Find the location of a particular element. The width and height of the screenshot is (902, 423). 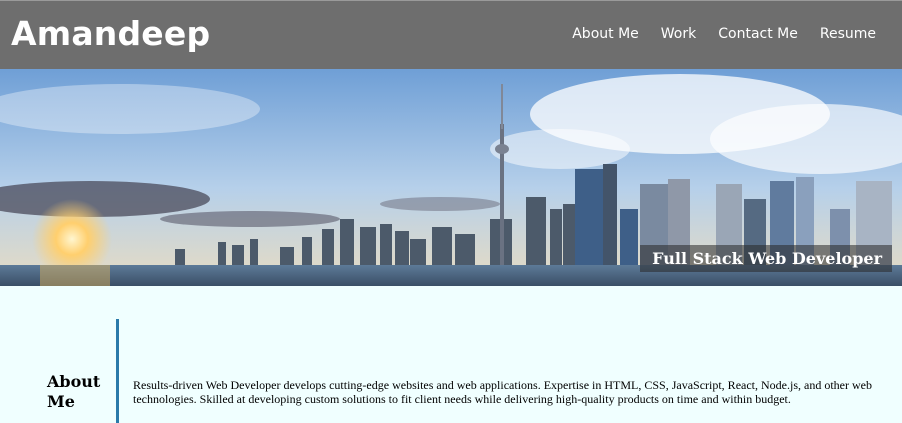

nav-link-resume: Resume is located at coordinates (848, 34).